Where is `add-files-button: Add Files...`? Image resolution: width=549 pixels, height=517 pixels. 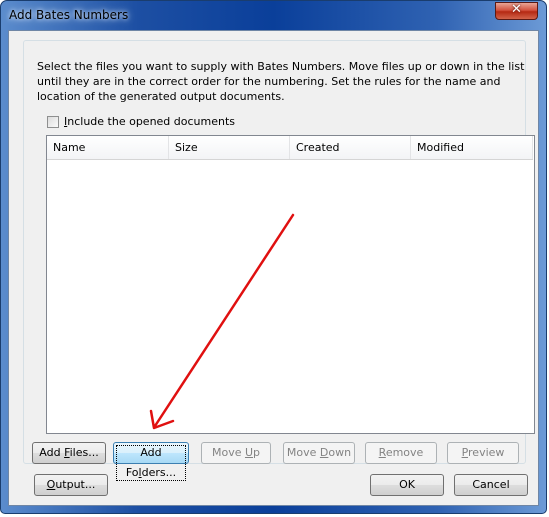 add-files-button: Add Files... is located at coordinates (69, 453).